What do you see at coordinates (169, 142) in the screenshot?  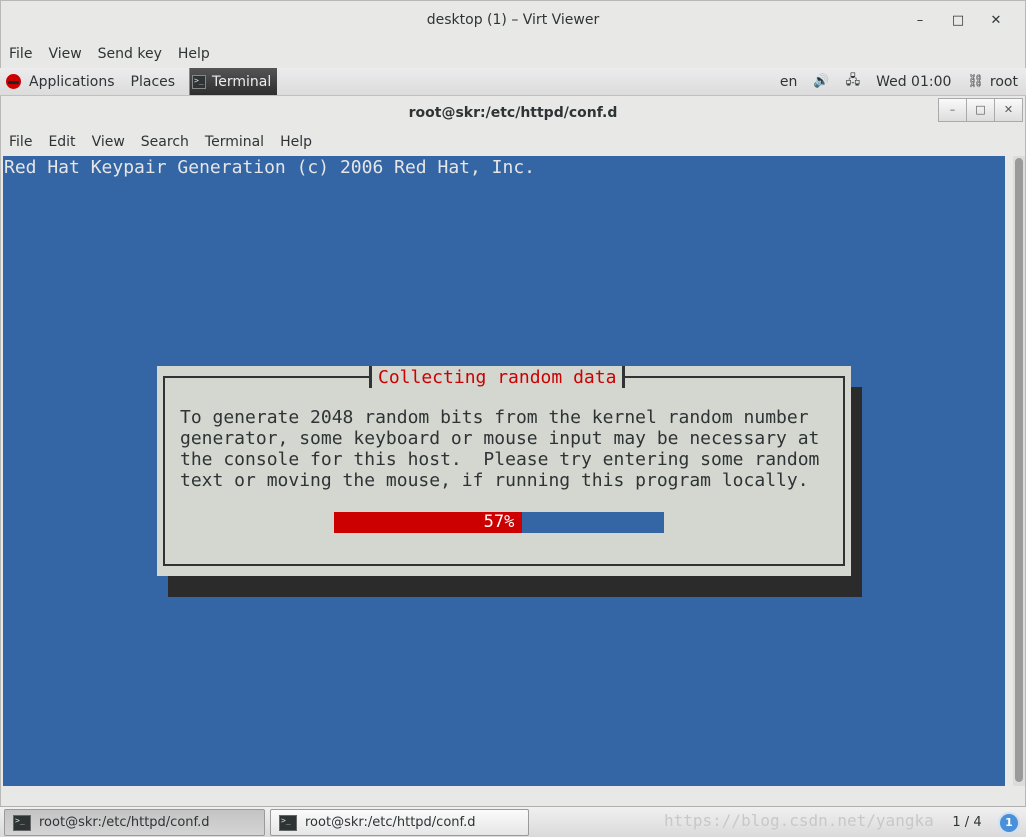 I see `terminal-menu-search: Search` at bounding box center [169, 142].